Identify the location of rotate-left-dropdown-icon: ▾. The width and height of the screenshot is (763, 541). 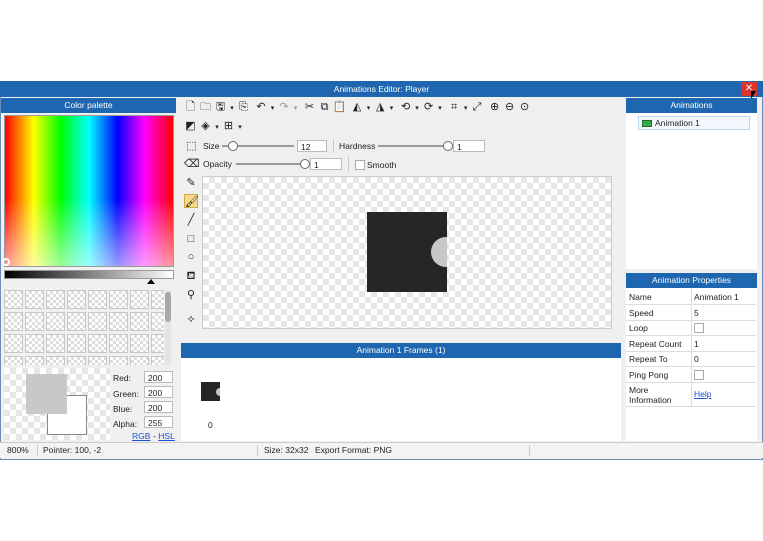
(417, 109).